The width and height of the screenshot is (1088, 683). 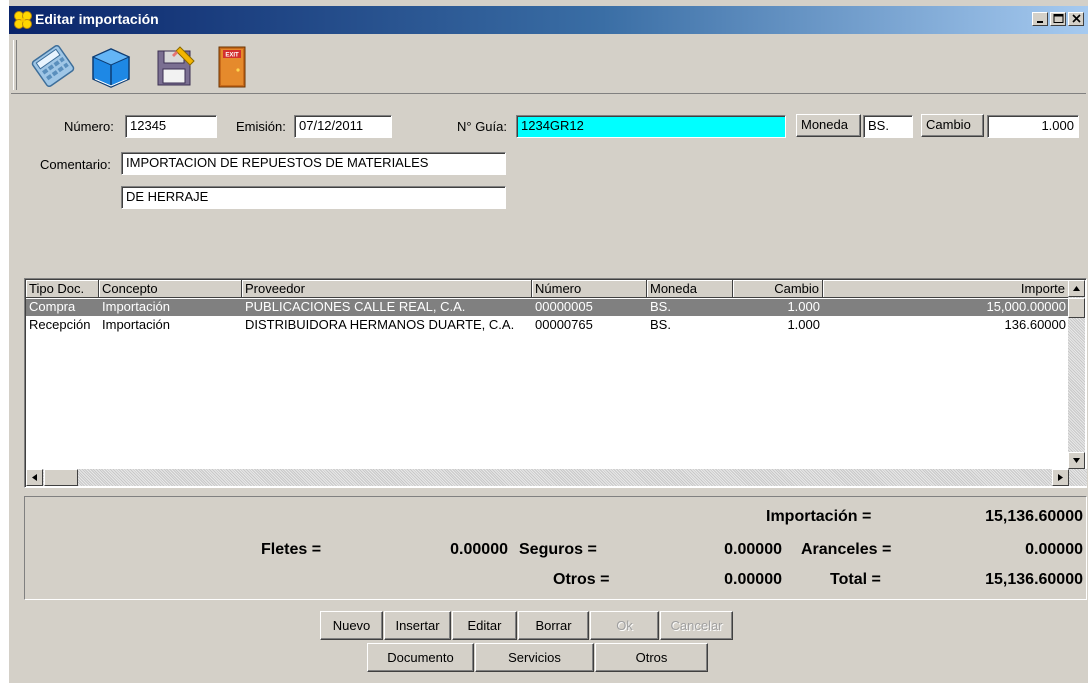 I want to click on floppy-disk-icon, so click(x=176, y=66).